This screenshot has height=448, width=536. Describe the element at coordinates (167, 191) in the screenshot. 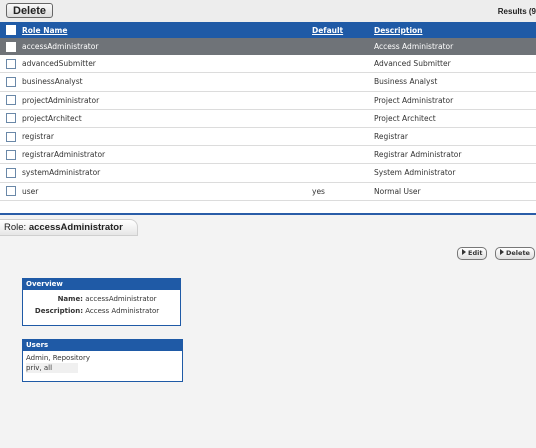

I see `role-name-cell: user` at that location.